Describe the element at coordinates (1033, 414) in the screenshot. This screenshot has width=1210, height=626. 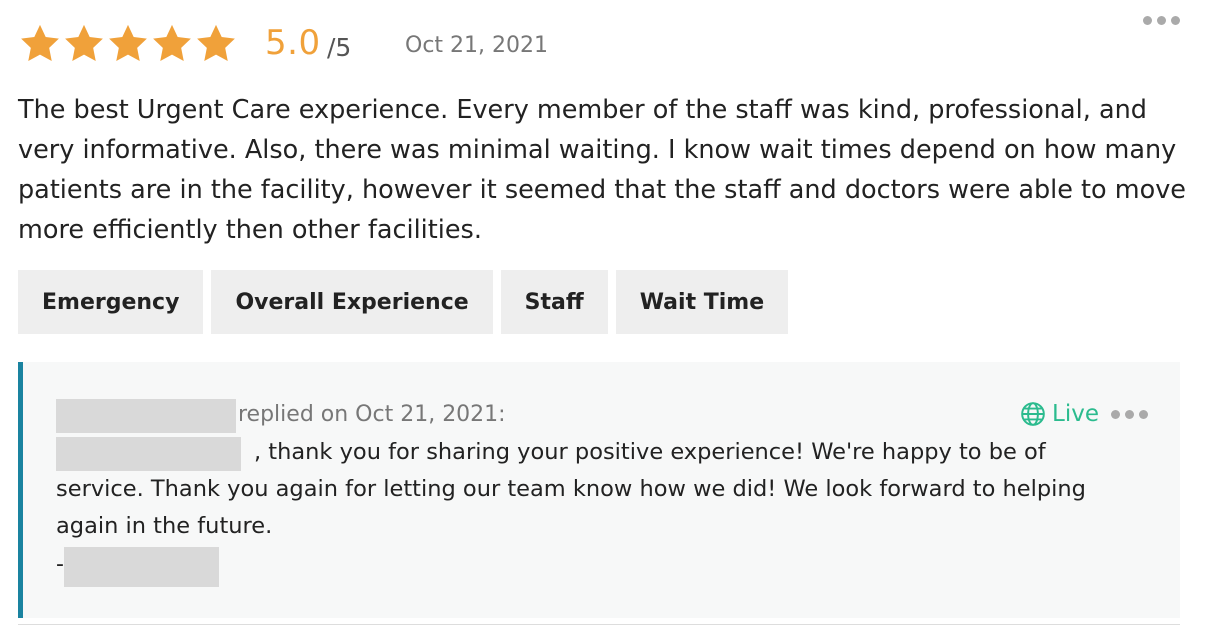
I see `globe-icon` at that location.